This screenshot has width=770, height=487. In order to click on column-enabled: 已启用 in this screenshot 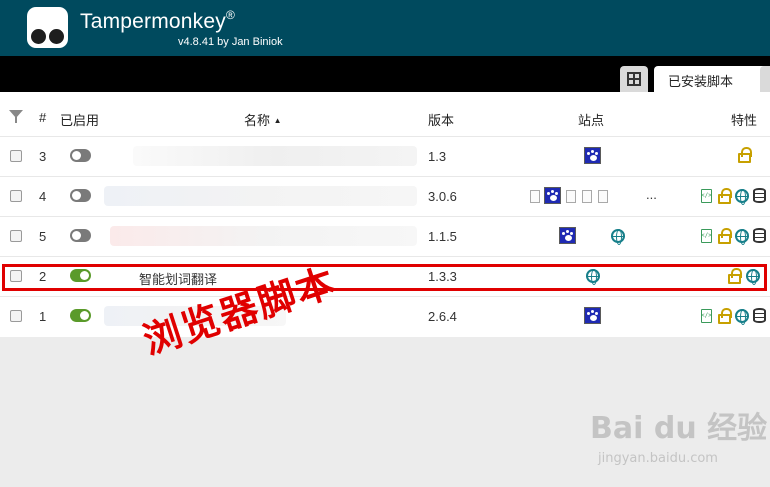, I will do `click(79, 119)`.